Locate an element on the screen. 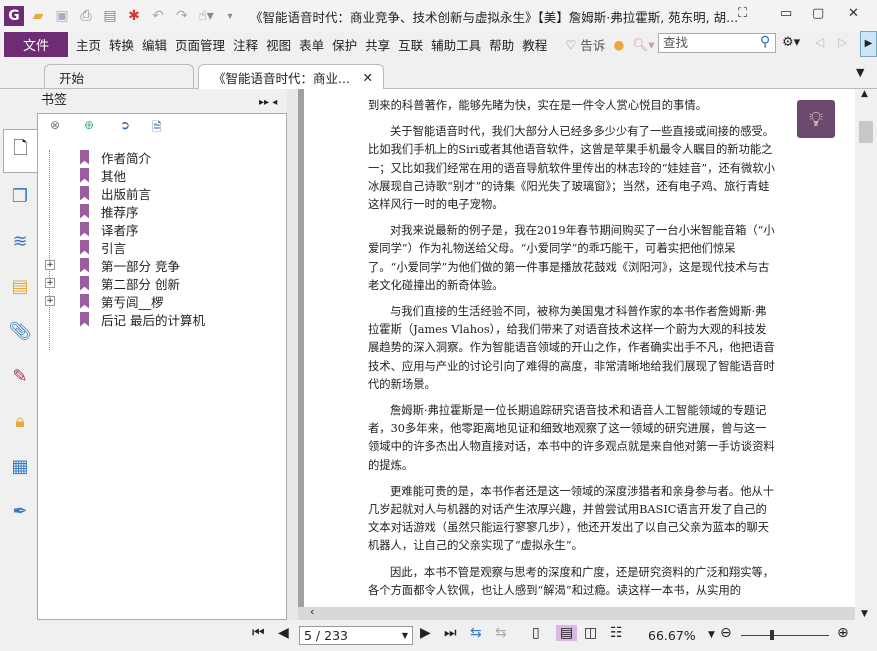 This screenshot has width=877, height=651. hand-tool-icon: ☝▾ is located at coordinates (206, 16).